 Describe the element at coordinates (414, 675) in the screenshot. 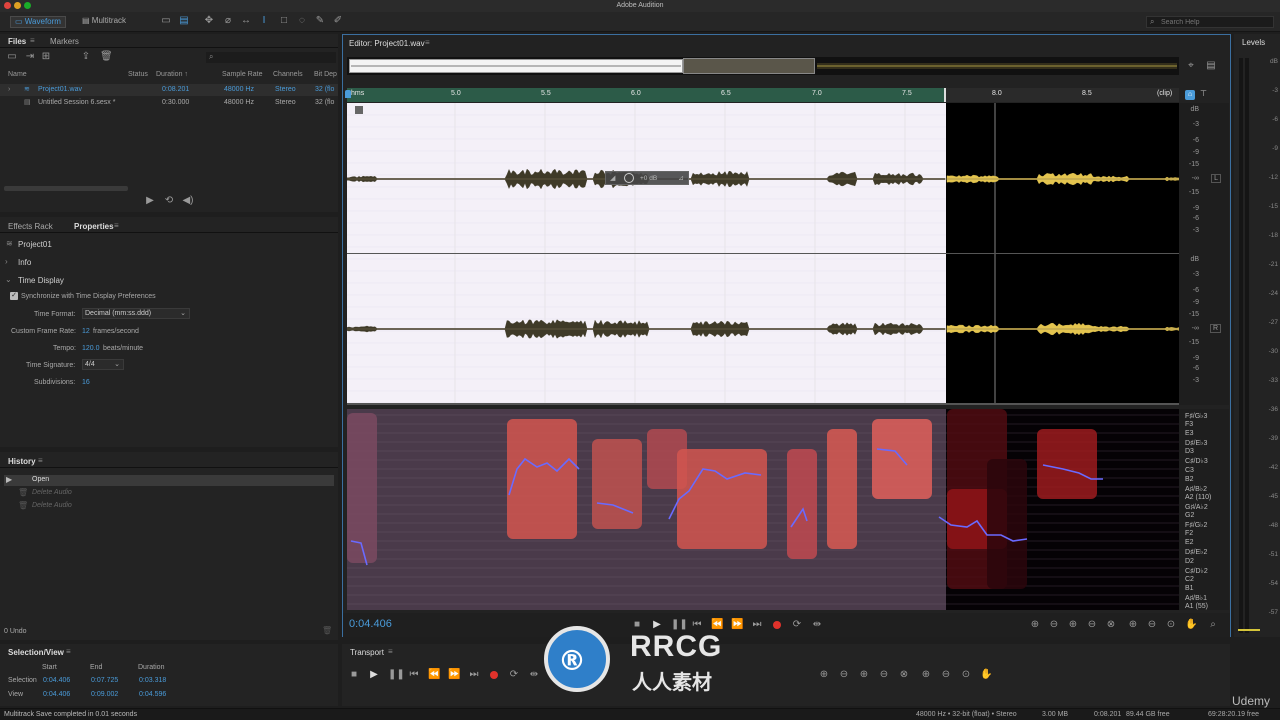

I see `previous-icon: ⏮` at that location.